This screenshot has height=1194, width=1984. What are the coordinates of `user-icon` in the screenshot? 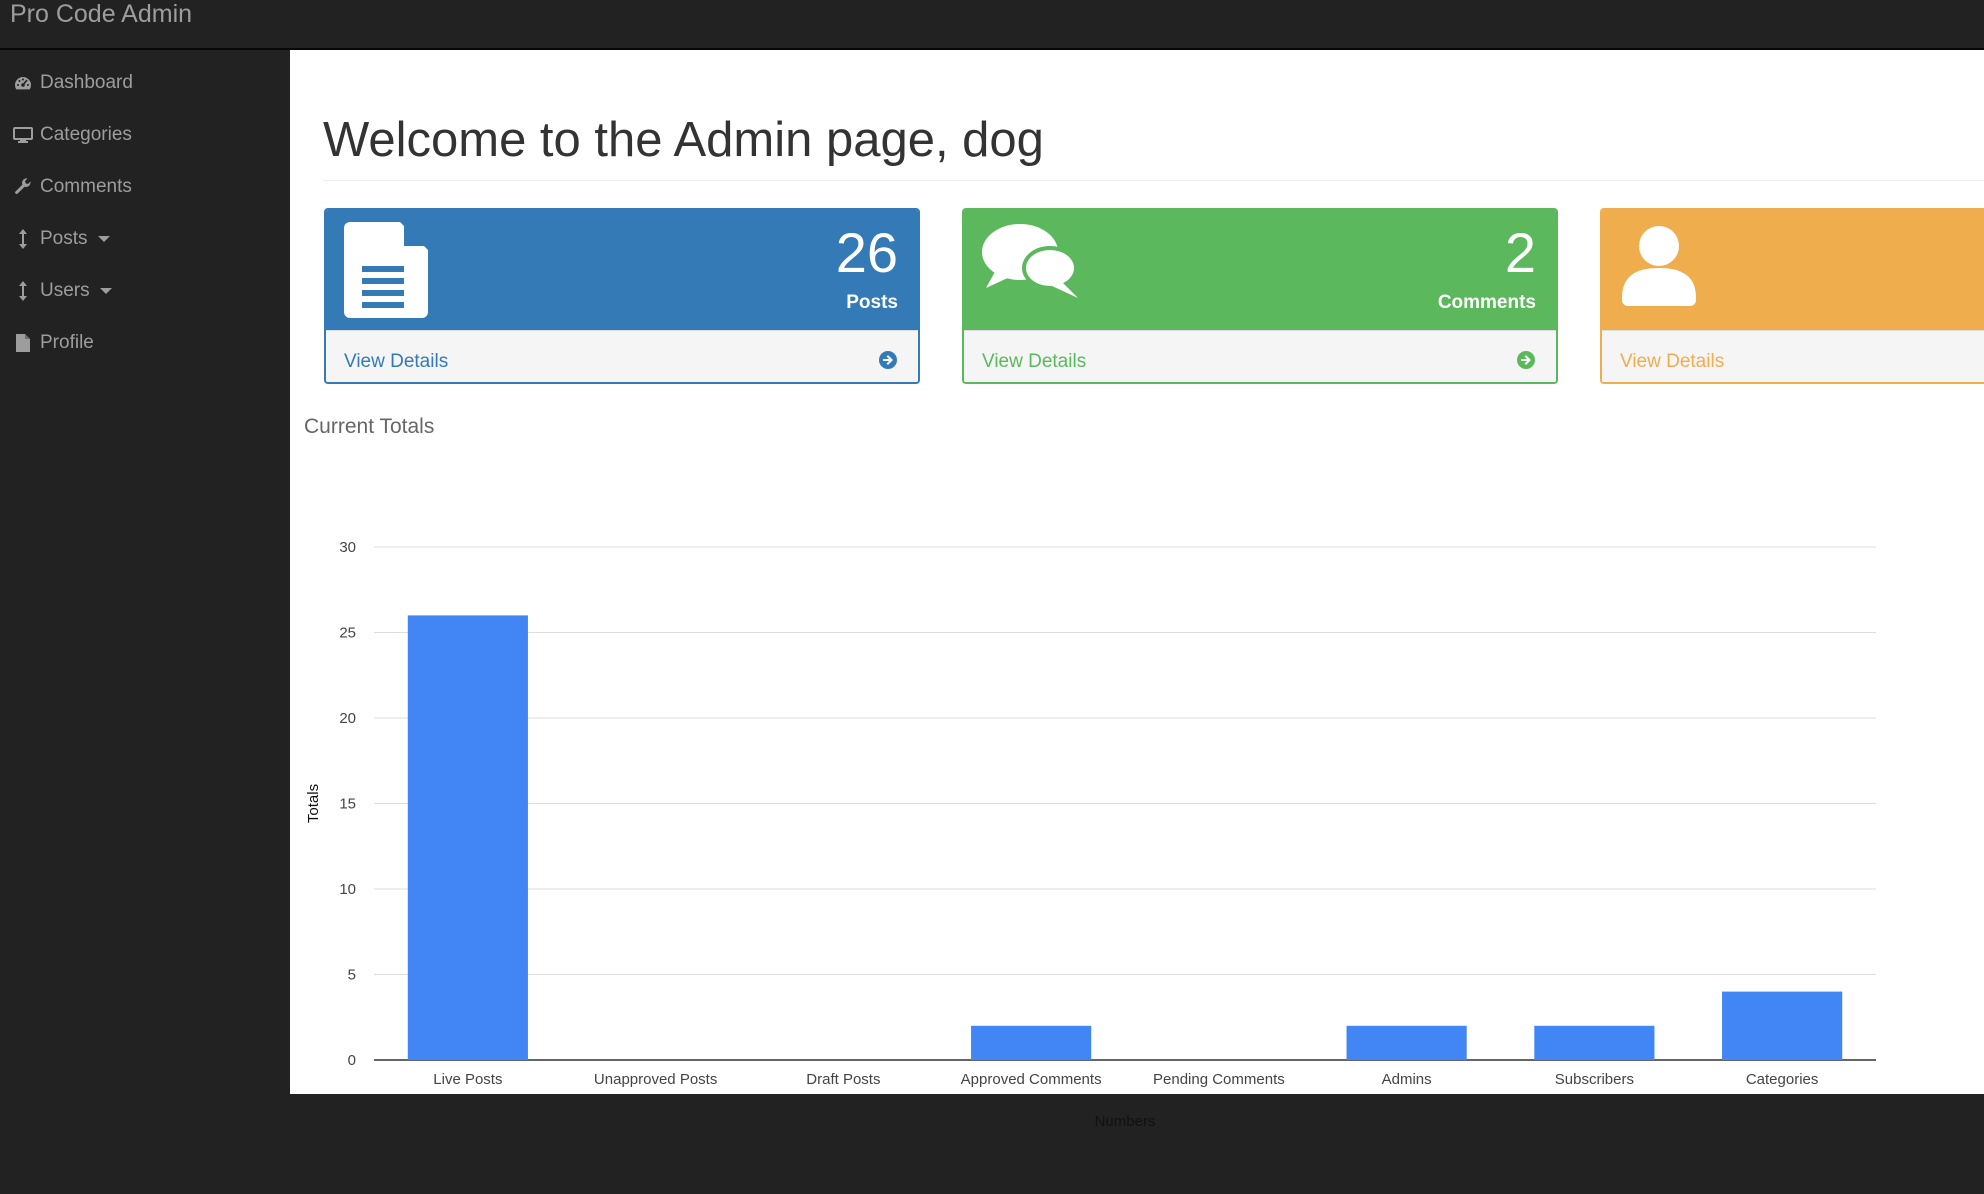 It's located at (1659, 268).